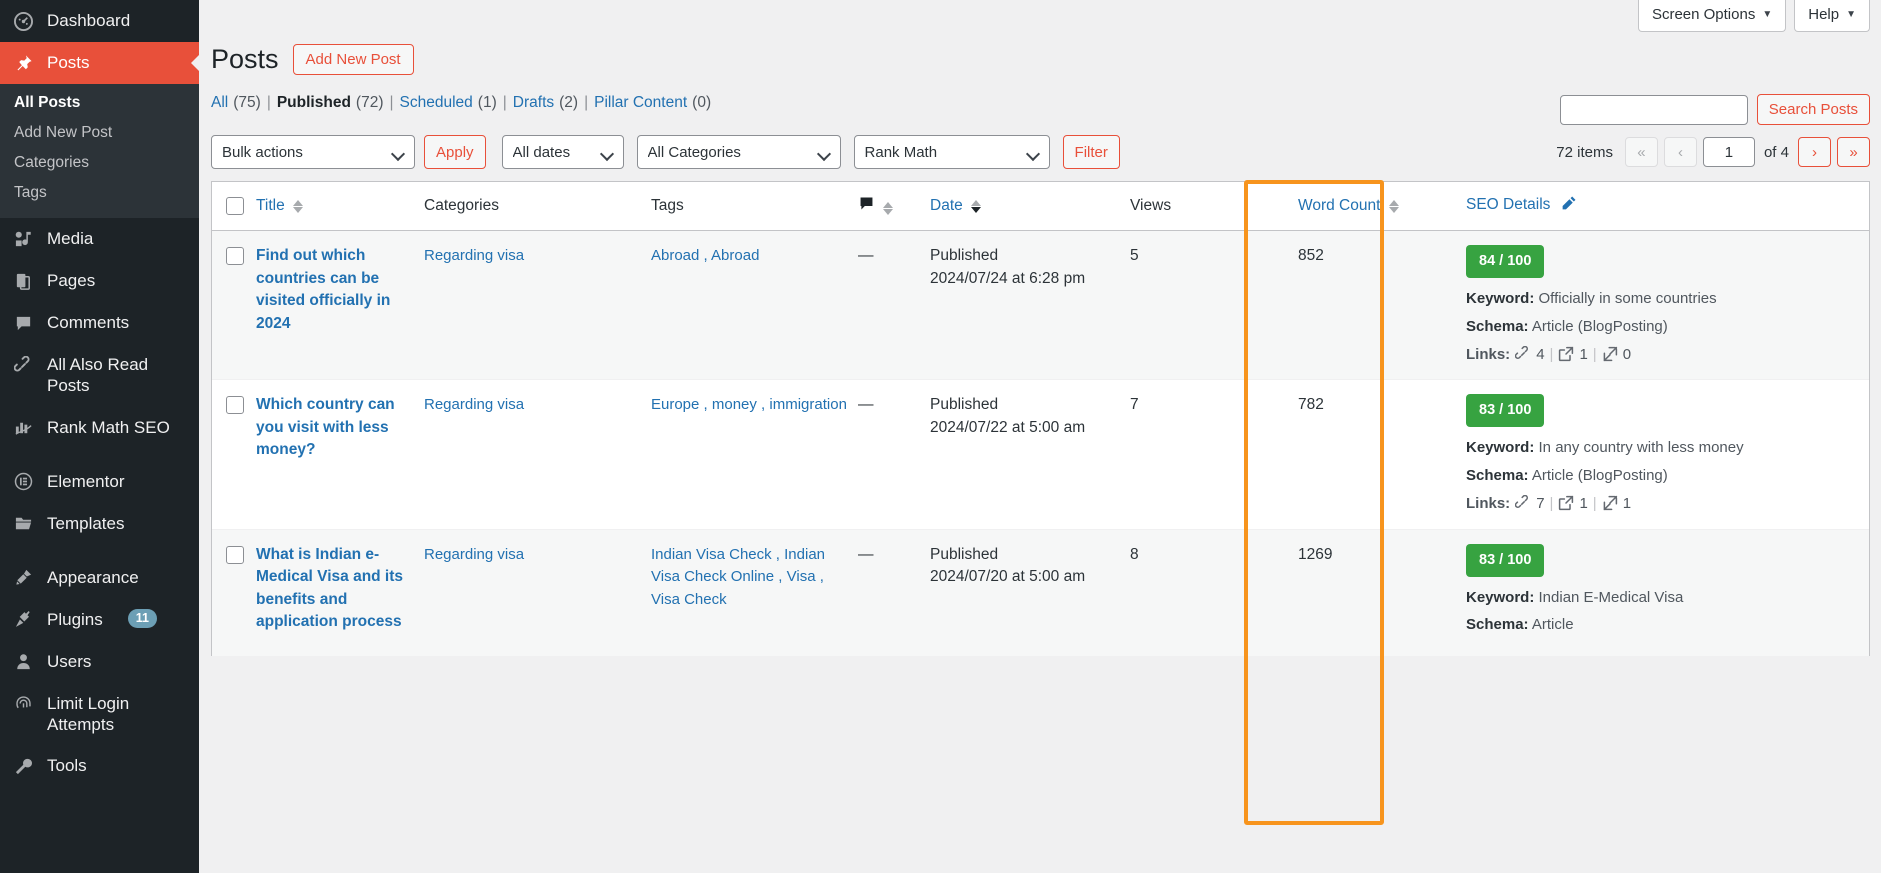 This screenshot has width=1881, height=873. What do you see at coordinates (1497, 625) in the screenshot?
I see `schema-label: Schema:` at bounding box center [1497, 625].